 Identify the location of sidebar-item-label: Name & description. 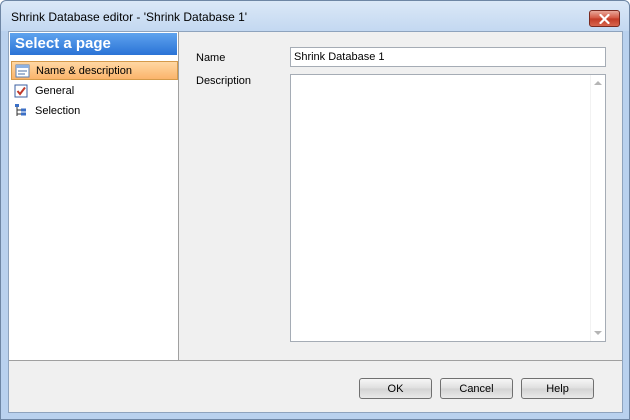
(84, 70).